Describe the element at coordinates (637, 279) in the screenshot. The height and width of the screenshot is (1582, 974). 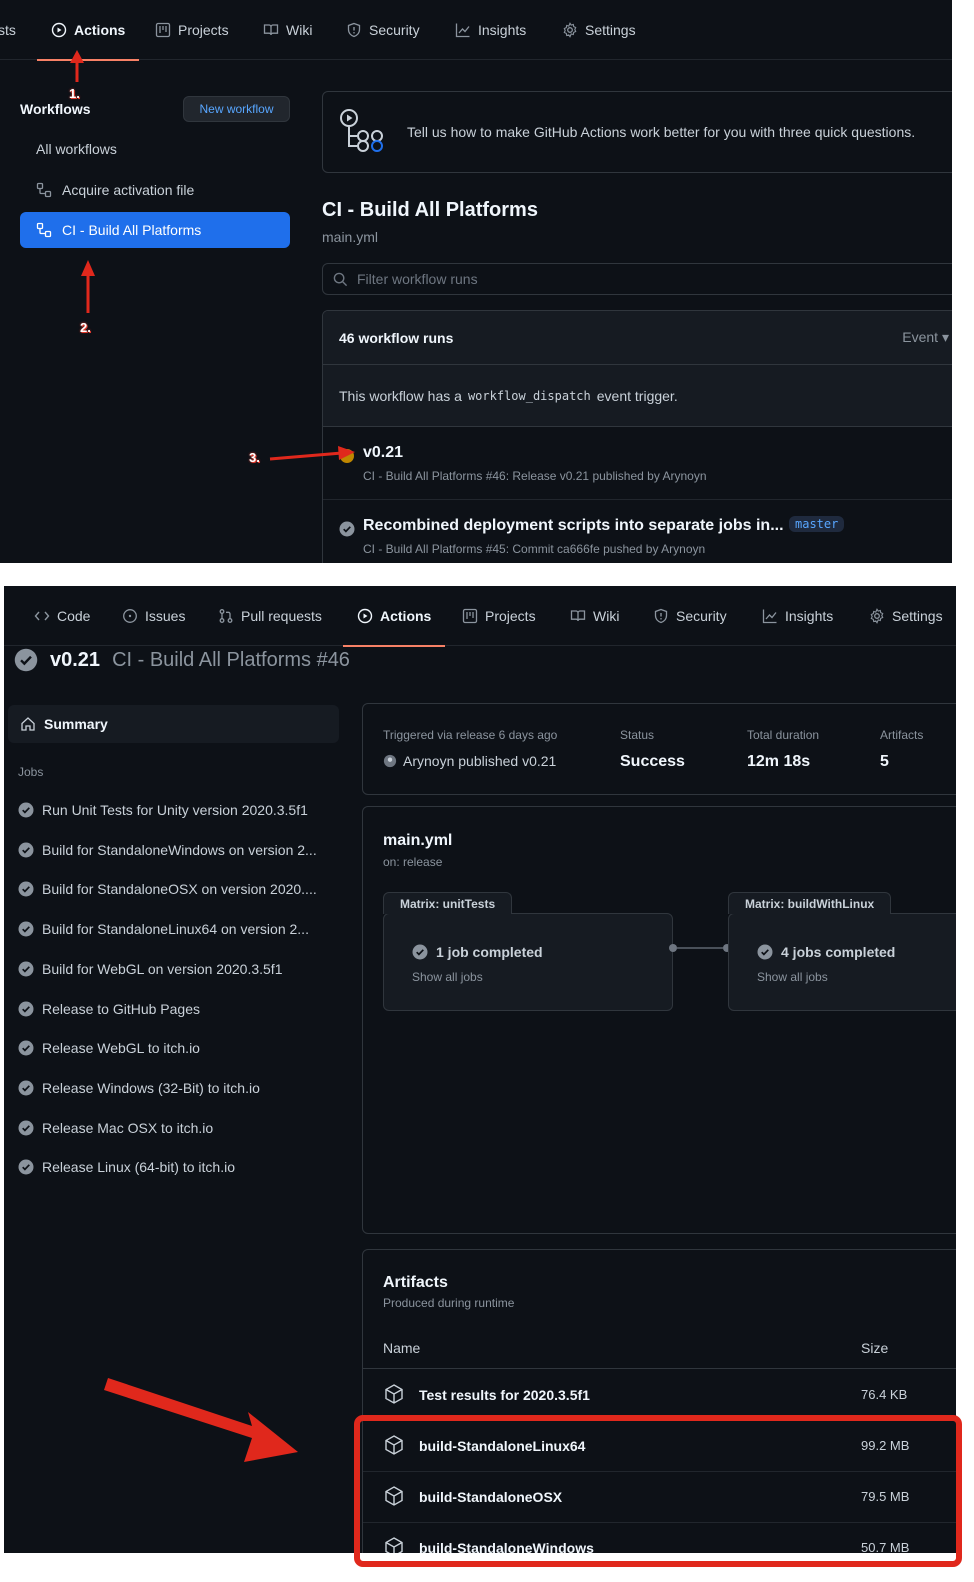
I see `filter-workflow-runs-input: Filter workflow runs` at that location.